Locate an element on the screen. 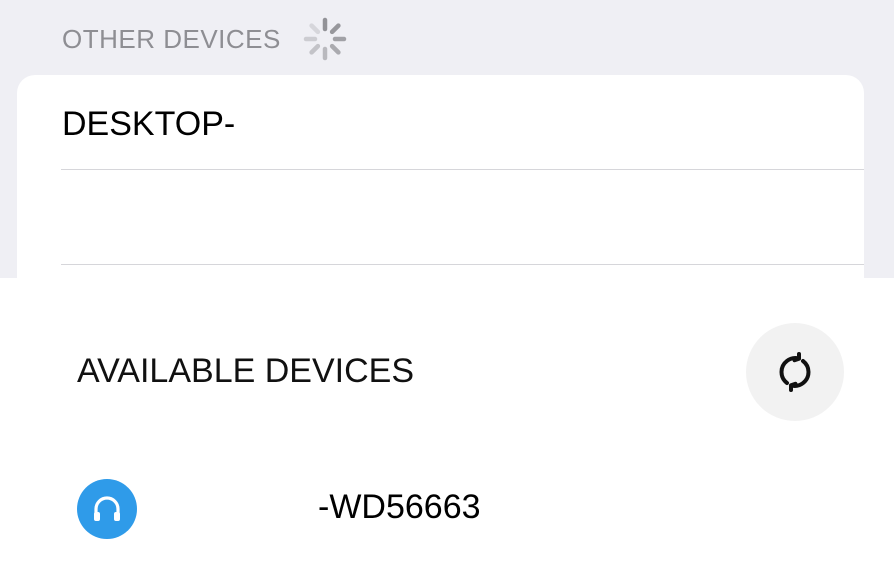 Image resolution: width=894 pixels, height=569 pixels. headphones-icon is located at coordinates (107, 509).